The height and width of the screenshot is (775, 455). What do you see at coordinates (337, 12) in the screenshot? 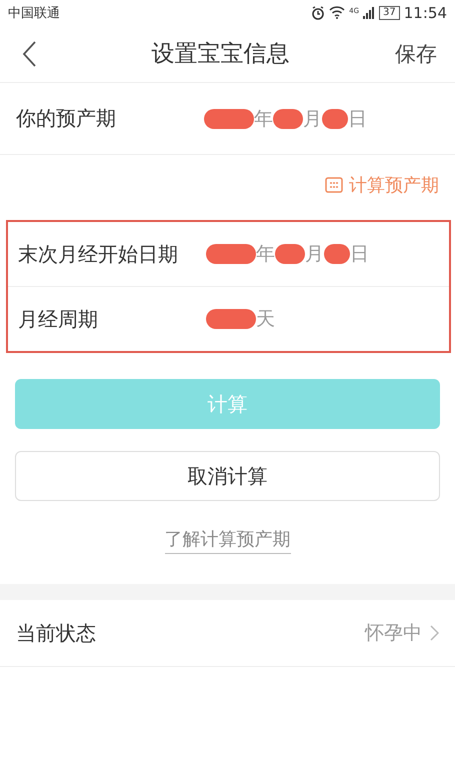
I see `wifi-icon` at bounding box center [337, 12].